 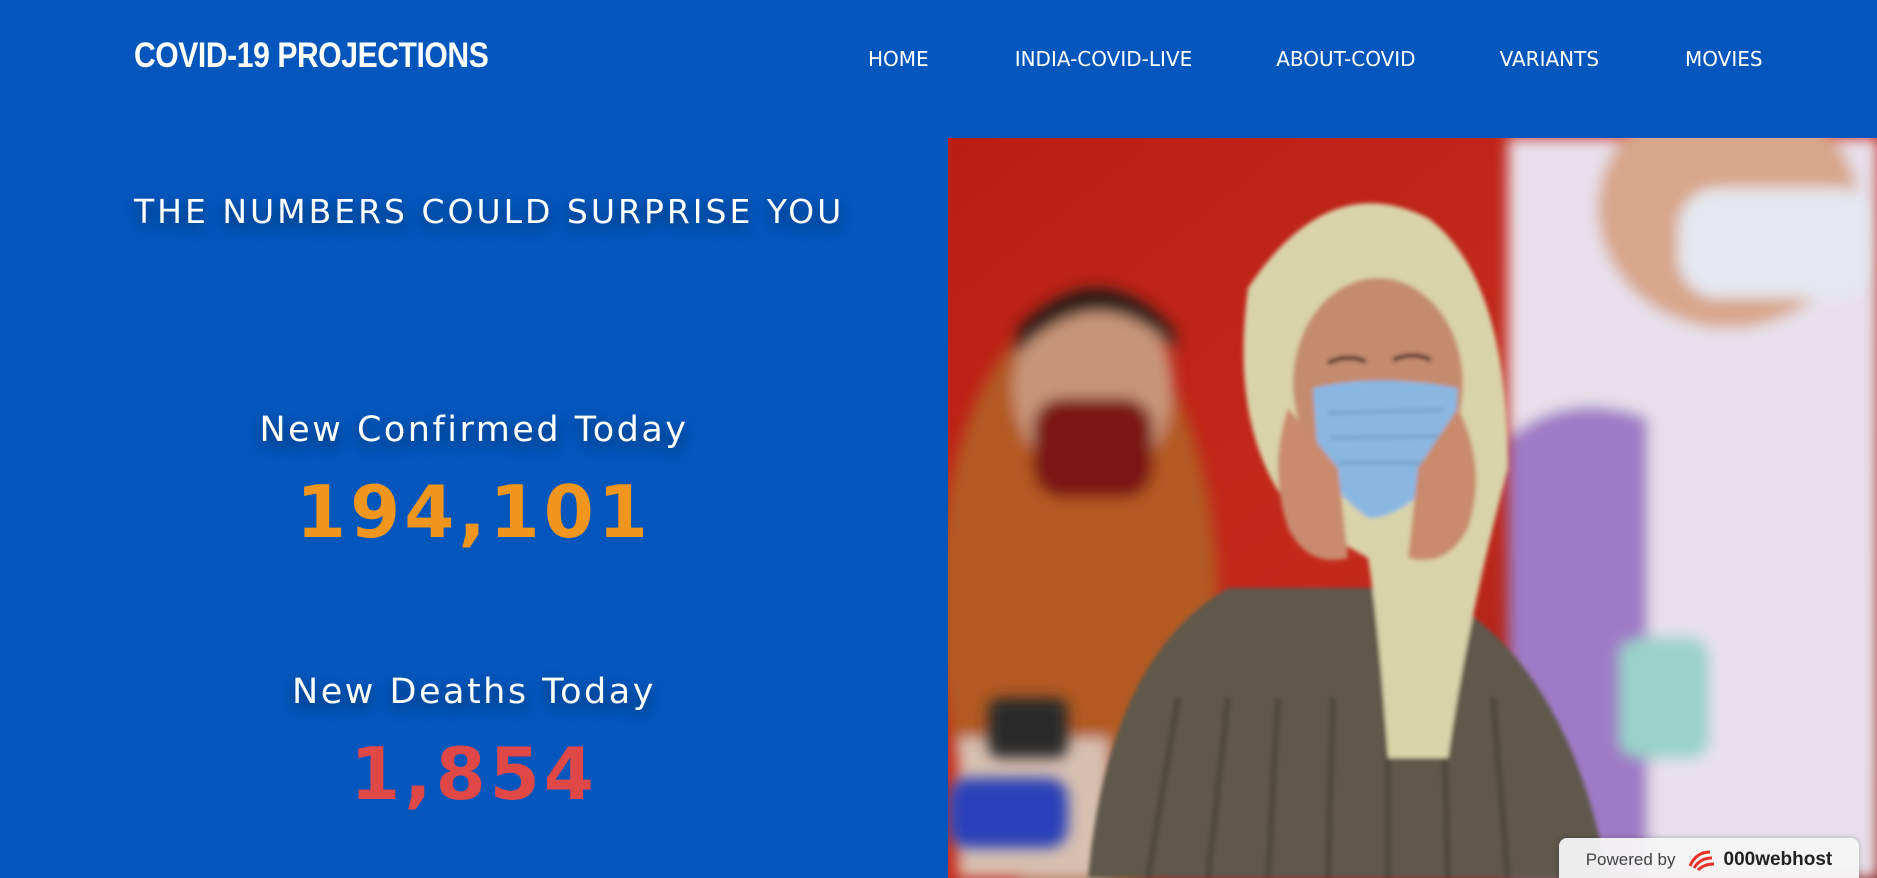 I want to click on deaths-label: New Deaths Today, so click(x=474, y=692).